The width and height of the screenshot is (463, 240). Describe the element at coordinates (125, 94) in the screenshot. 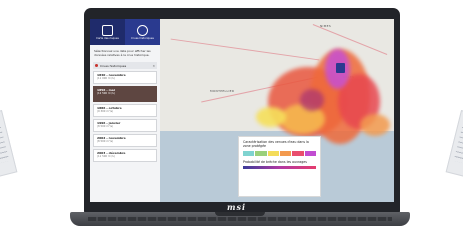

I see `flood-item-selected: 1856 - mai (12 500 m³/s)` at that location.